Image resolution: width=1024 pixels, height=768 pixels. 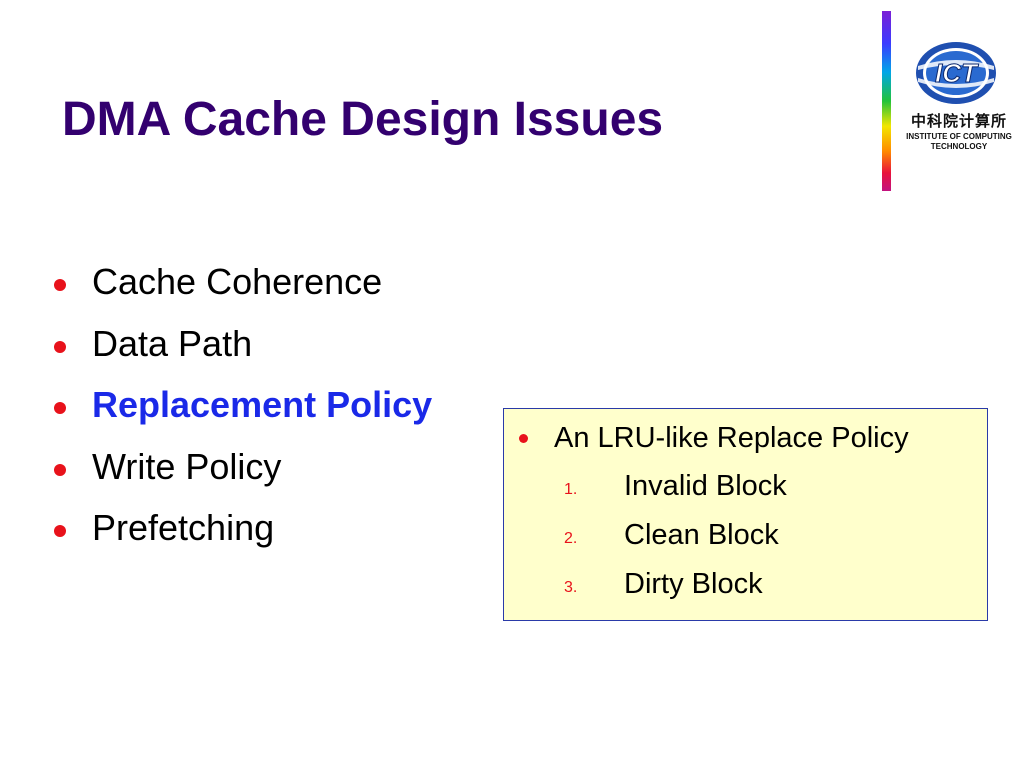 I want to click on list-number: 2., so click(x=571, y=538).